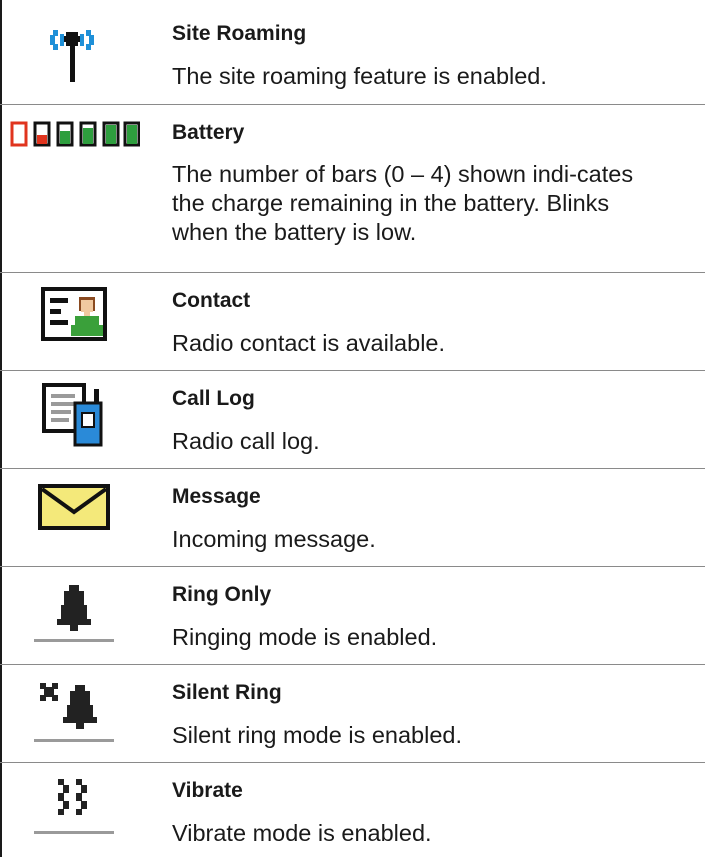  What do you see at coordinates (274, 539) in the screenshot?
I see `row-description: Incoming message.` at bounding box center [274, 539].